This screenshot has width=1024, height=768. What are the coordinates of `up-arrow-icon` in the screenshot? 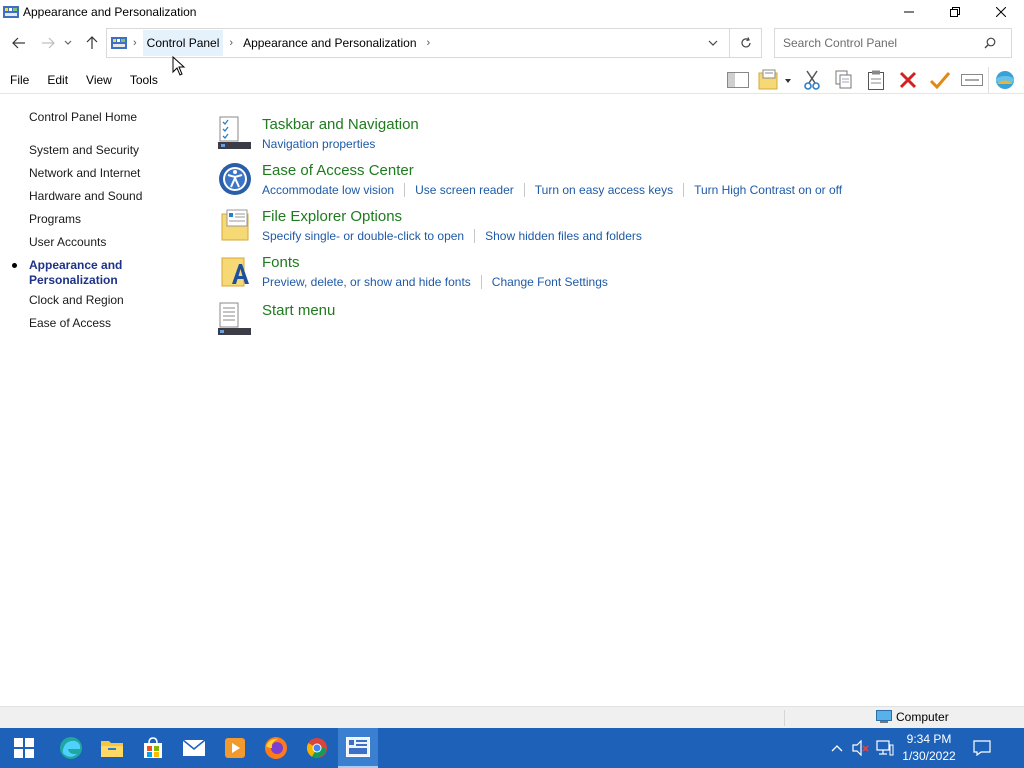 It's located at (92, 42).